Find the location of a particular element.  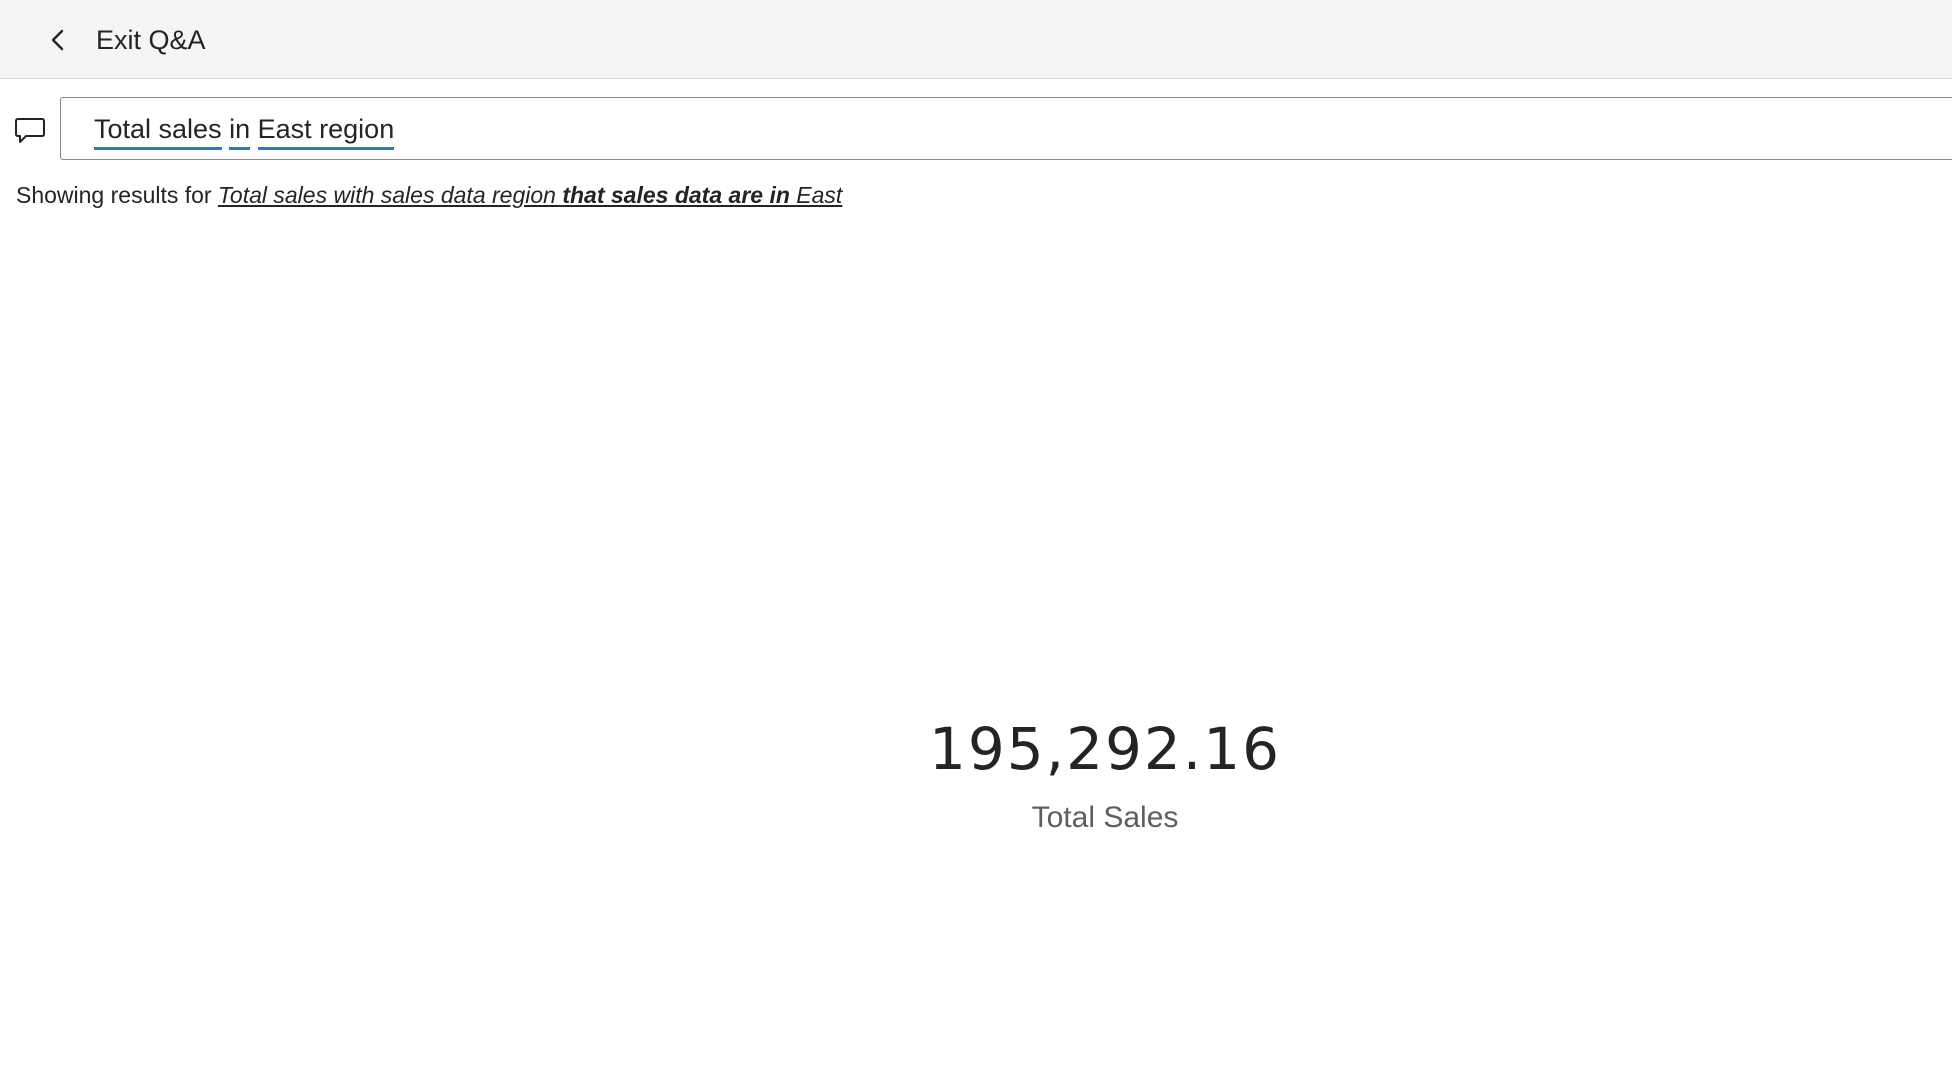

restated-part: Total sales with sales data region is located at coordinates (390, 195).